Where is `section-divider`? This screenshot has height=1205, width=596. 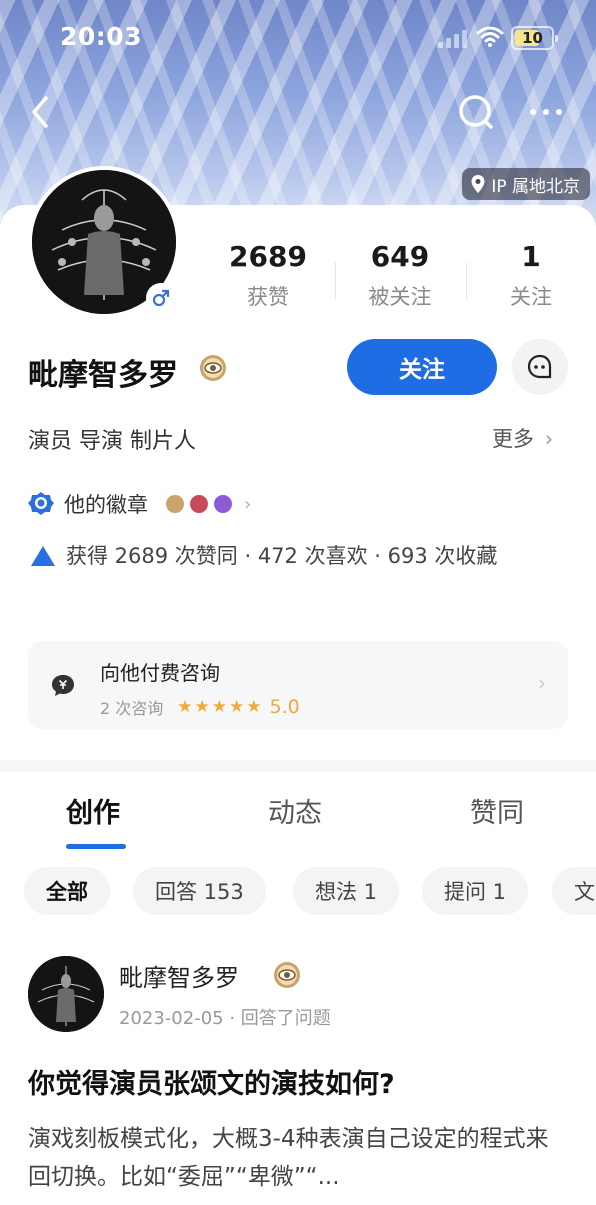
section-divider is located at coordinates (298, 766).